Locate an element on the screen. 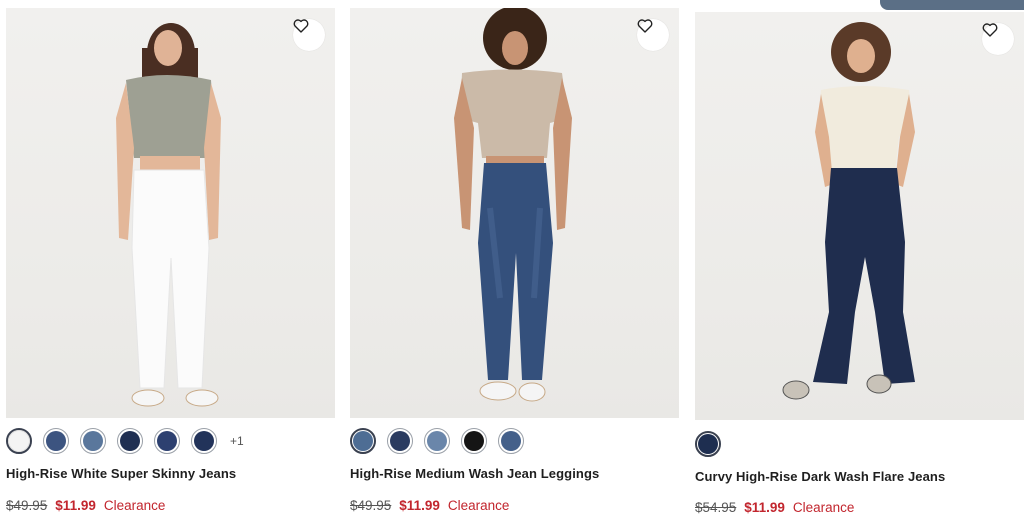 The image size is (1024, 520). color-swatches: +1 is located at coordinates (125, 441).